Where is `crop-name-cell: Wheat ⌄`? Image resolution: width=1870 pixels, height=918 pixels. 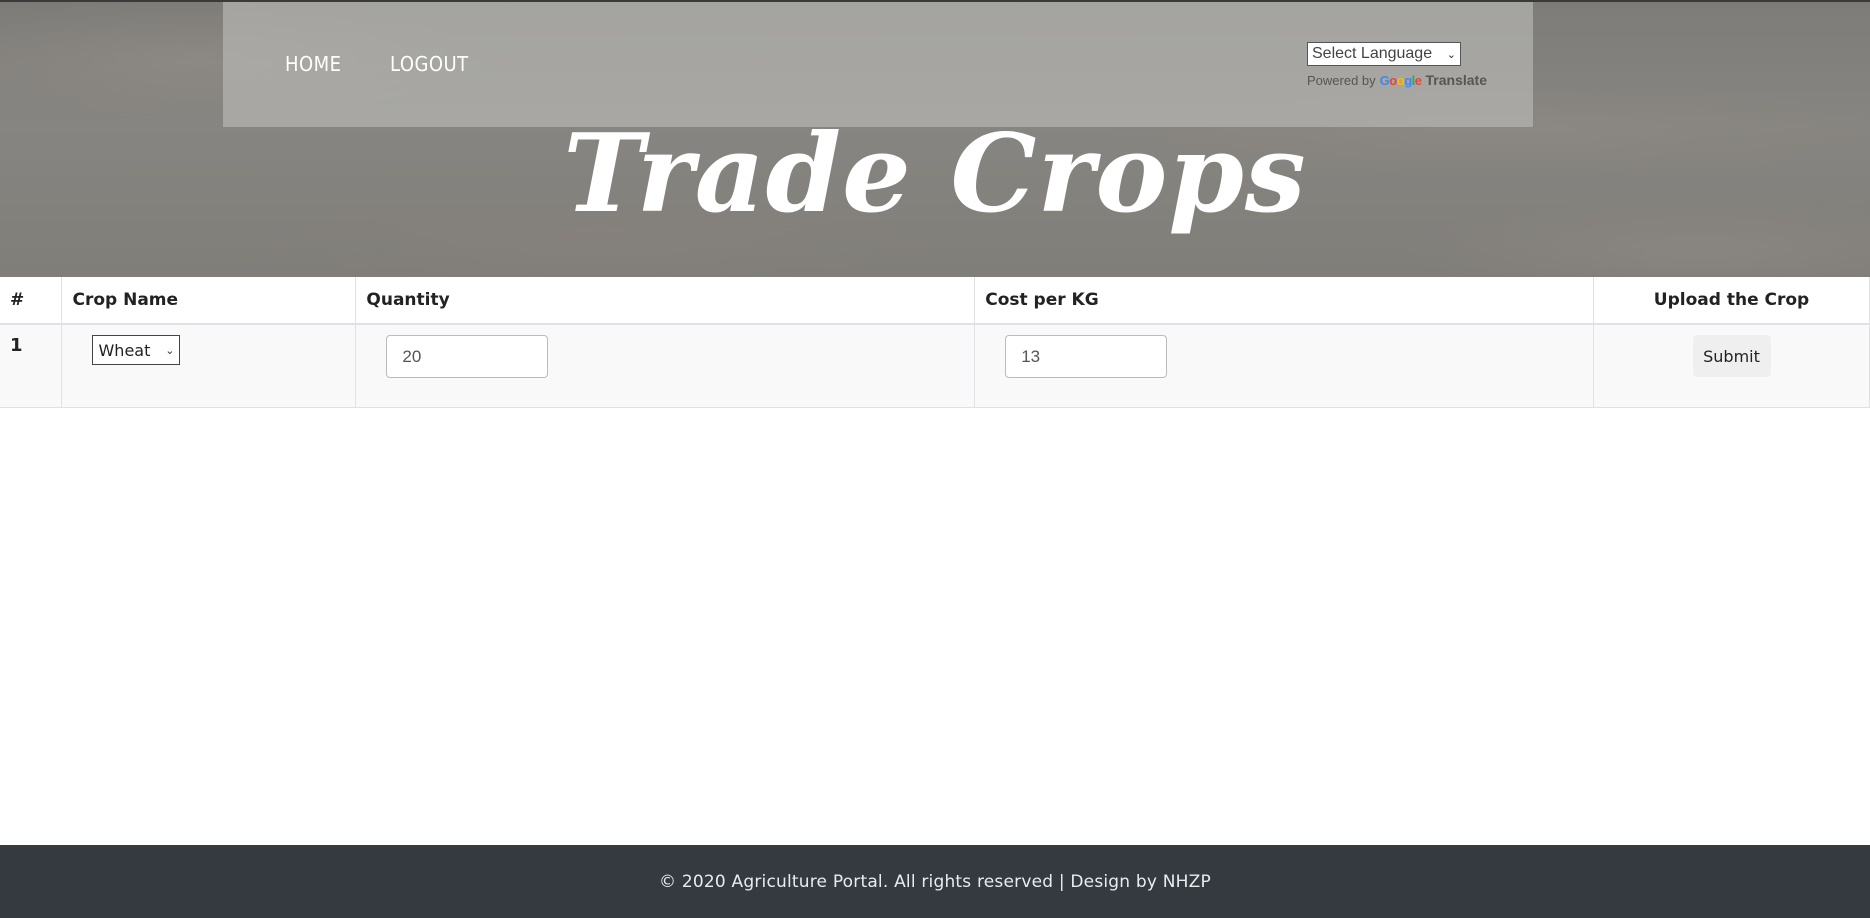 crop-name-cell: Wheat ⌄ is located at coordinates (209, 366).